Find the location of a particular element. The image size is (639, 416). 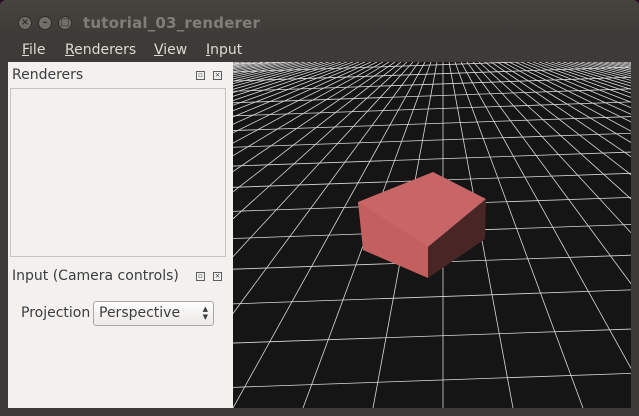

menu-input: Input is located at coordinates (224, 50).